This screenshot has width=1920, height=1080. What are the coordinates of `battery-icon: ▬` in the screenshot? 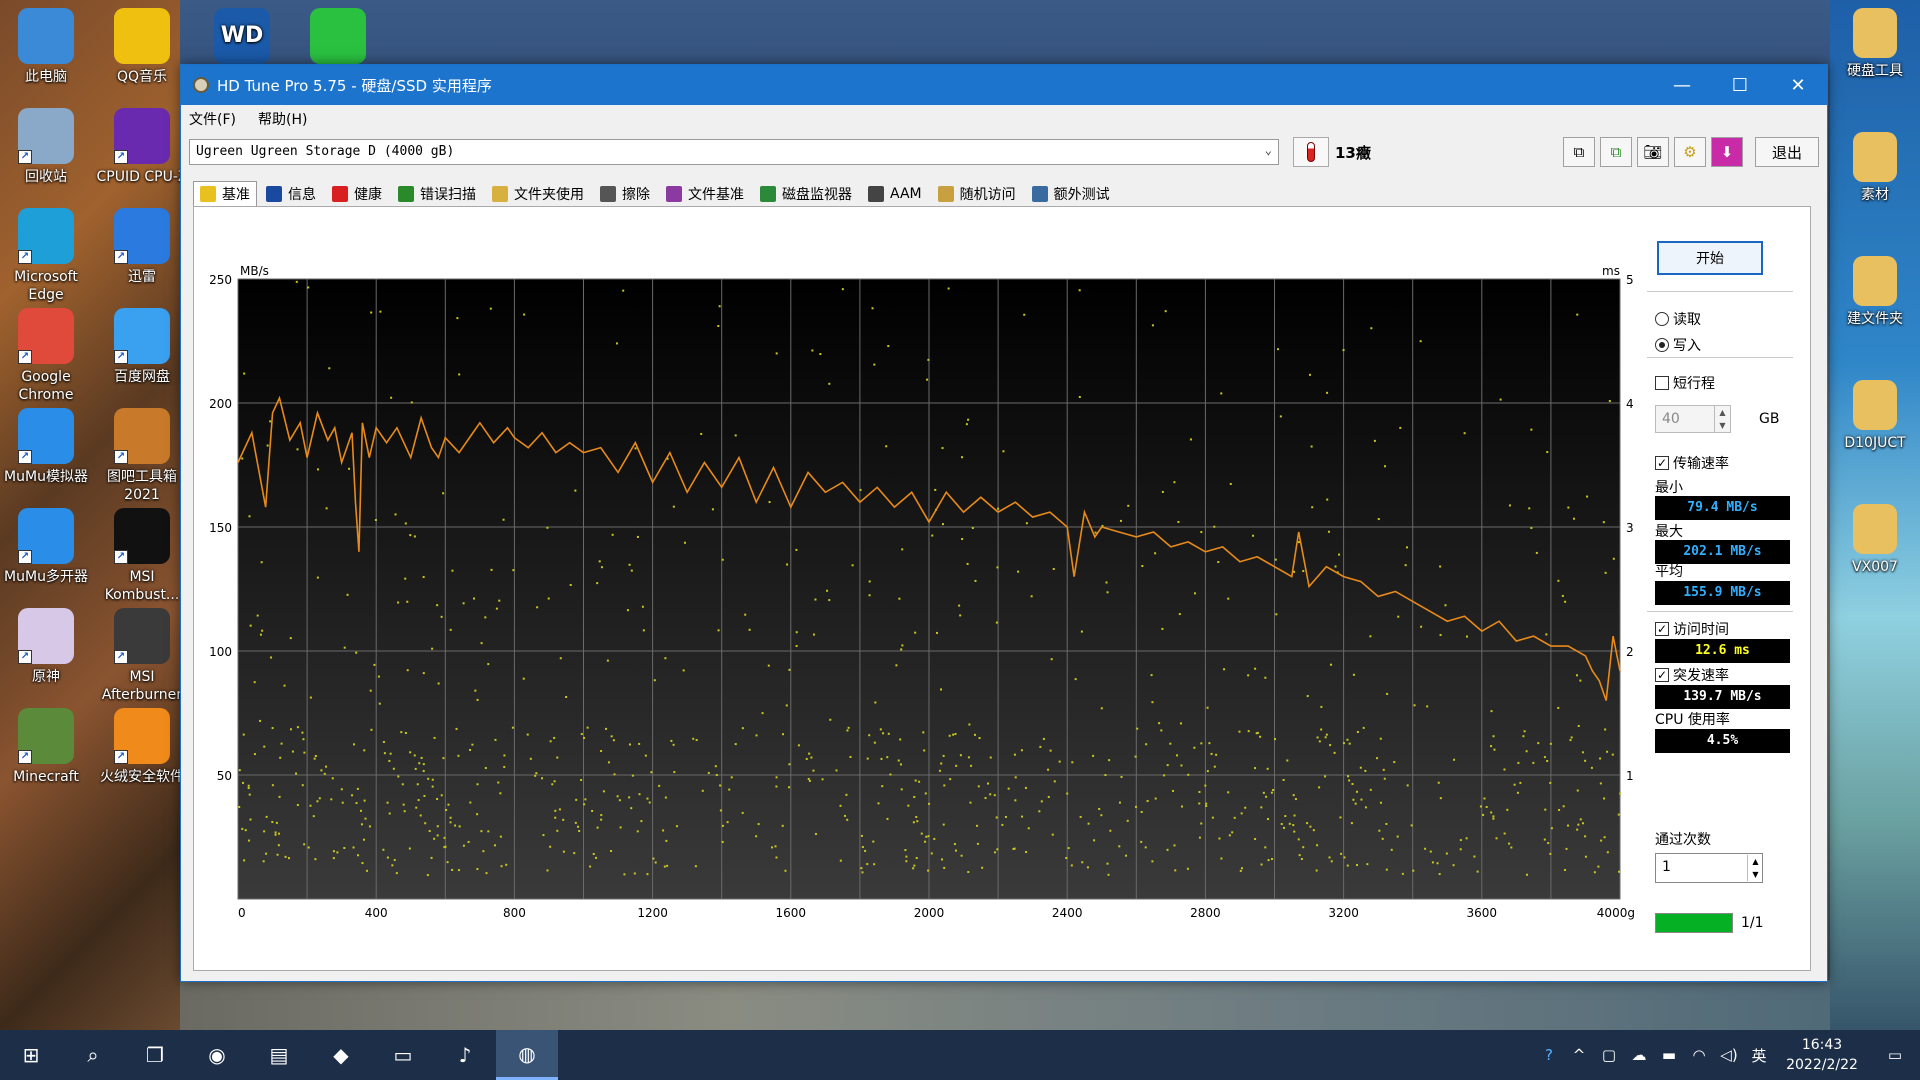 It's located at (1669, 1055).